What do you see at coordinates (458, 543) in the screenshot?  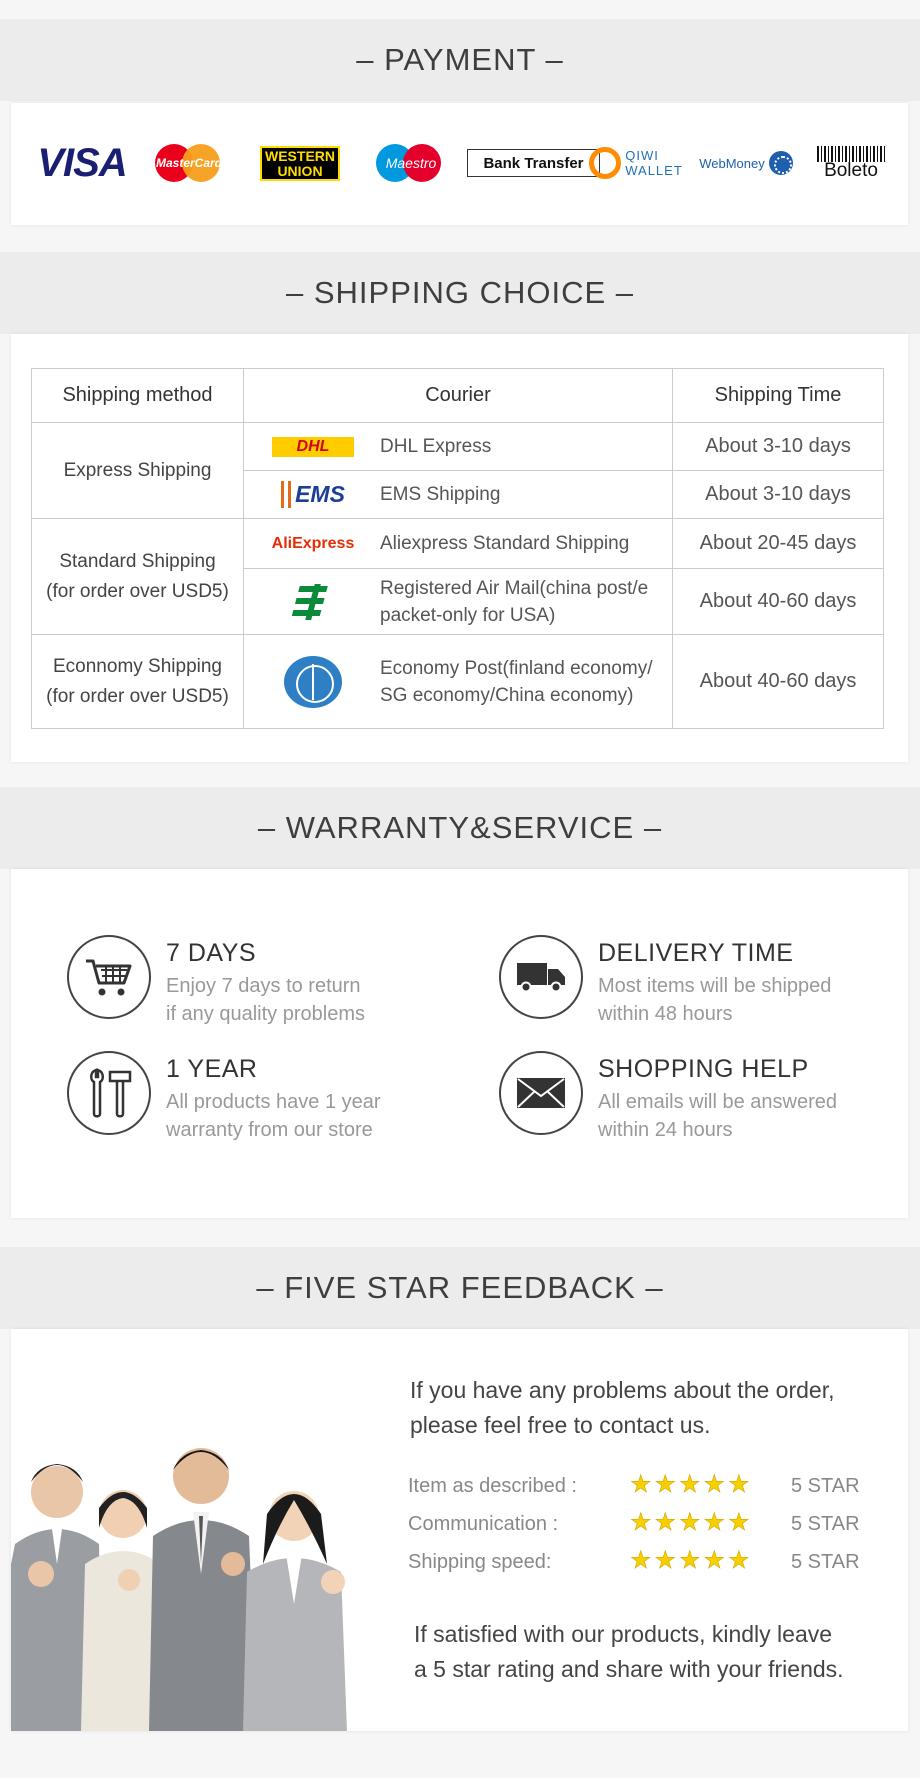 I see `courier-cell: AliExpress Aliexpress Standard Shipping` at bounding box center [458, 543].